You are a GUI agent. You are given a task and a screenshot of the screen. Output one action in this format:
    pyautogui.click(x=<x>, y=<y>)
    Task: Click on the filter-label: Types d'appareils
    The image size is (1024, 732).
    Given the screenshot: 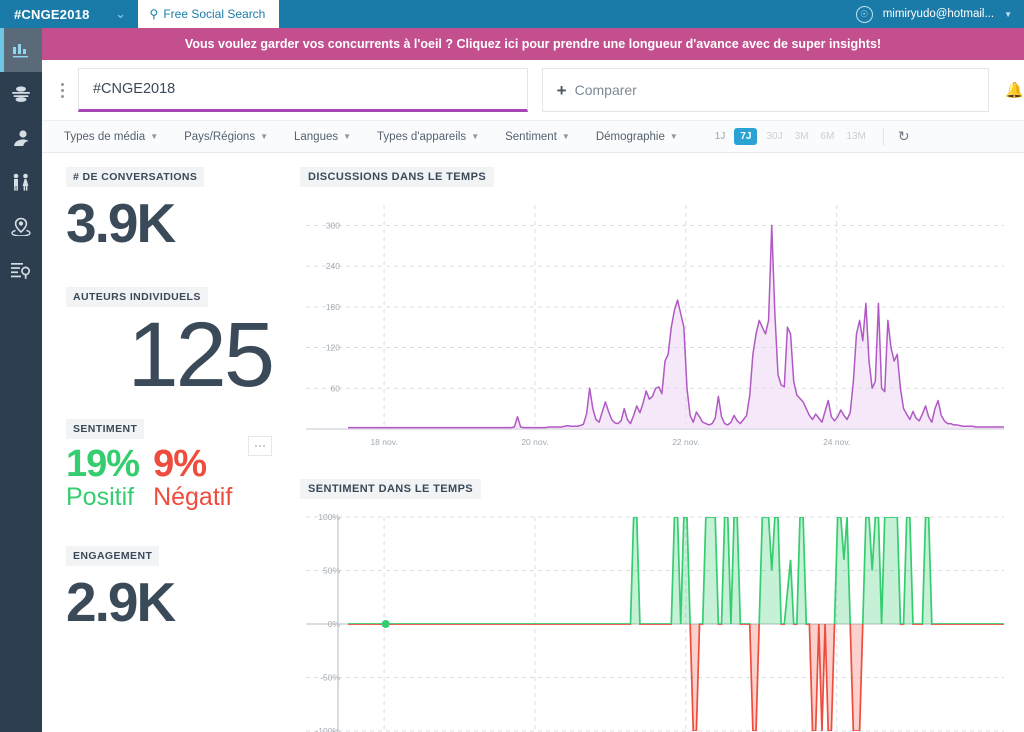 What is the action you would take?
    pyautogui.click(x=422, y=136)
    